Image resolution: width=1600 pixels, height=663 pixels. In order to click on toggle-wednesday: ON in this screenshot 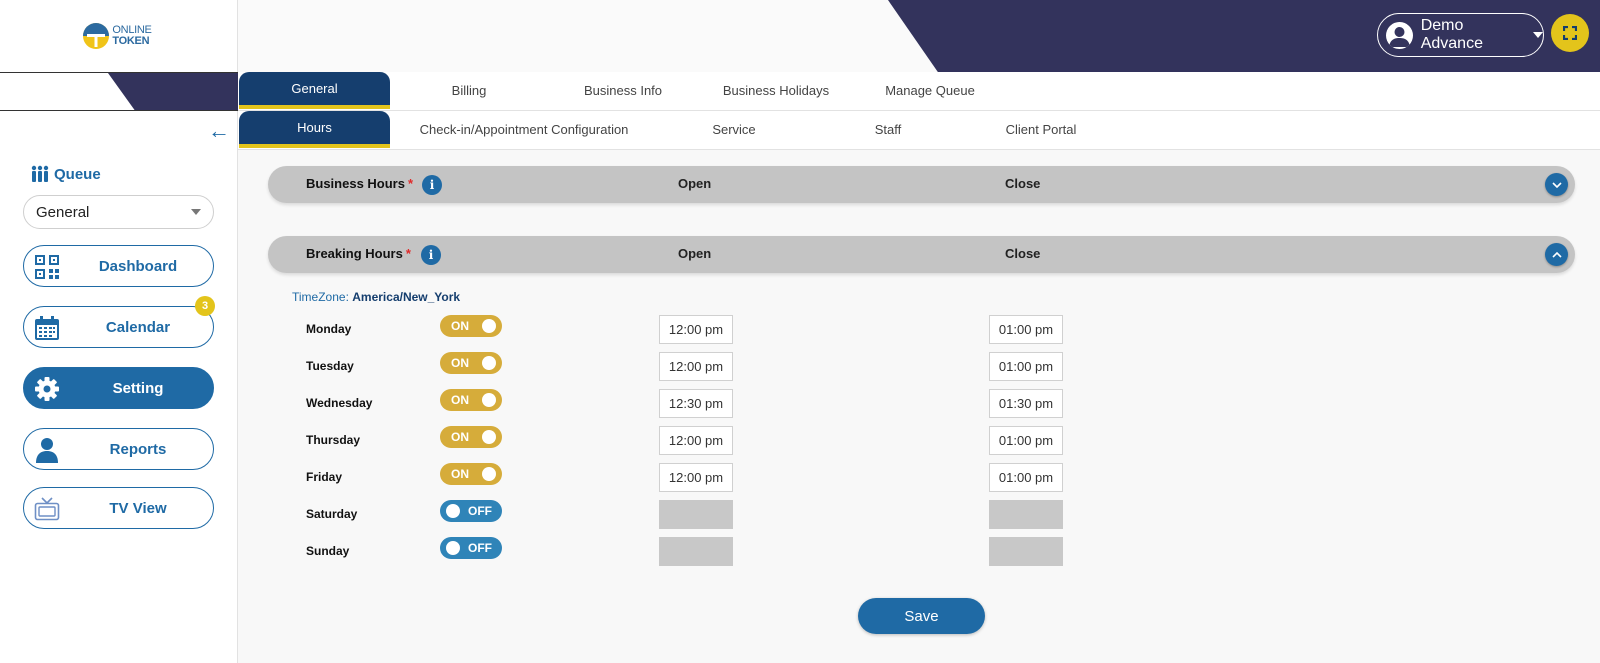, I will do `click(471, 400)`.